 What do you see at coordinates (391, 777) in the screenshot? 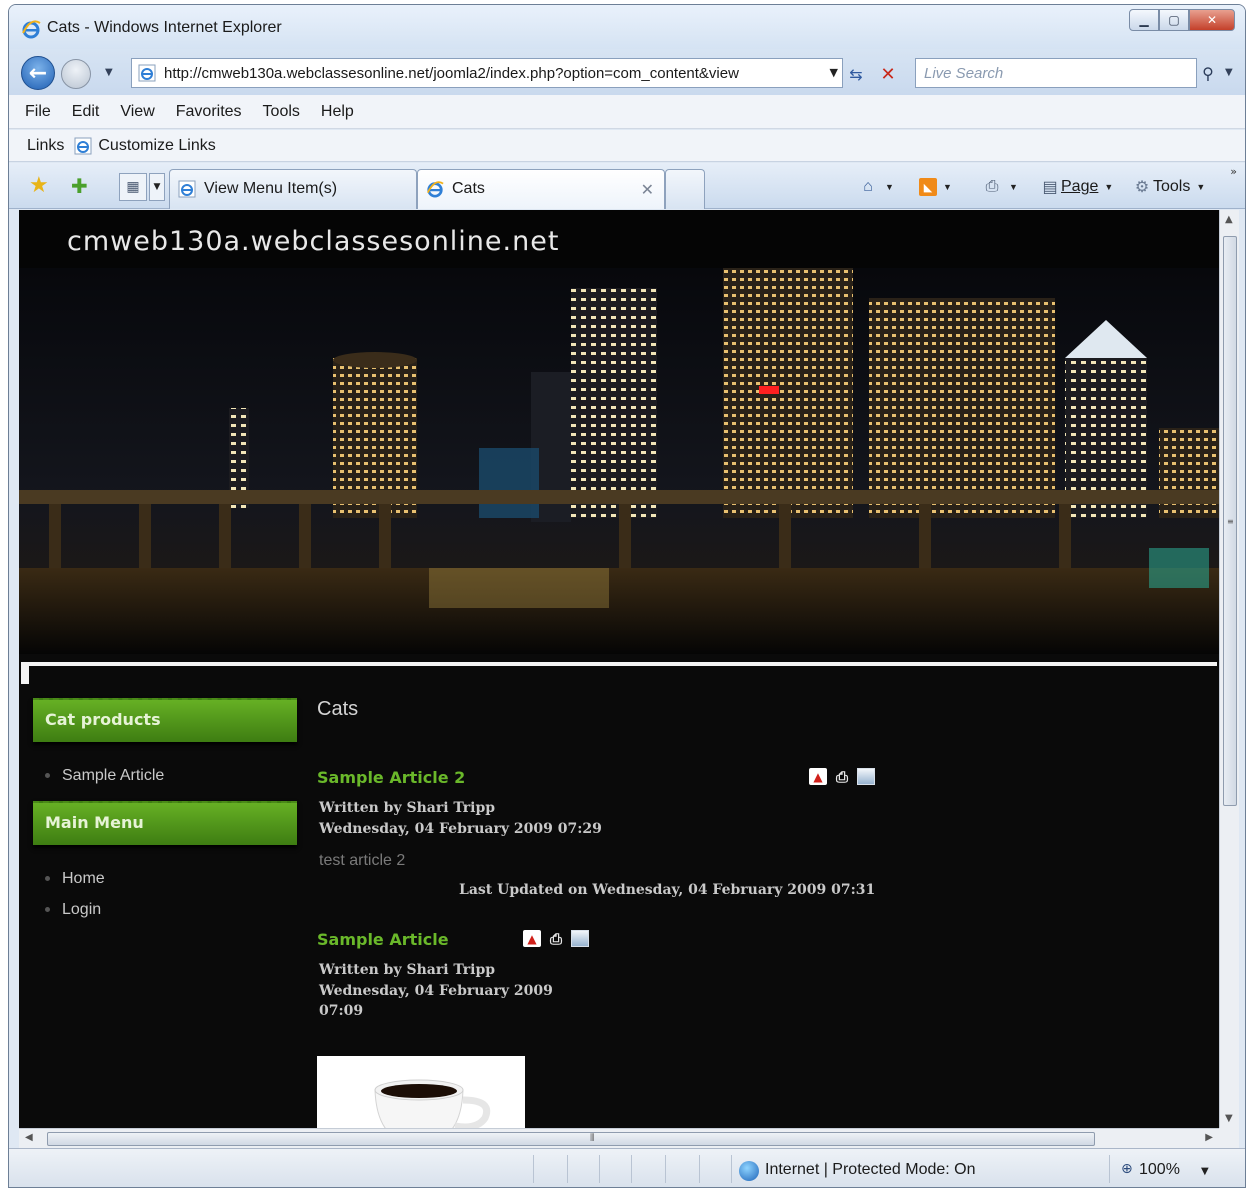
I see `article-title-link: Sample Article 2` at bounding box center [391, 777].